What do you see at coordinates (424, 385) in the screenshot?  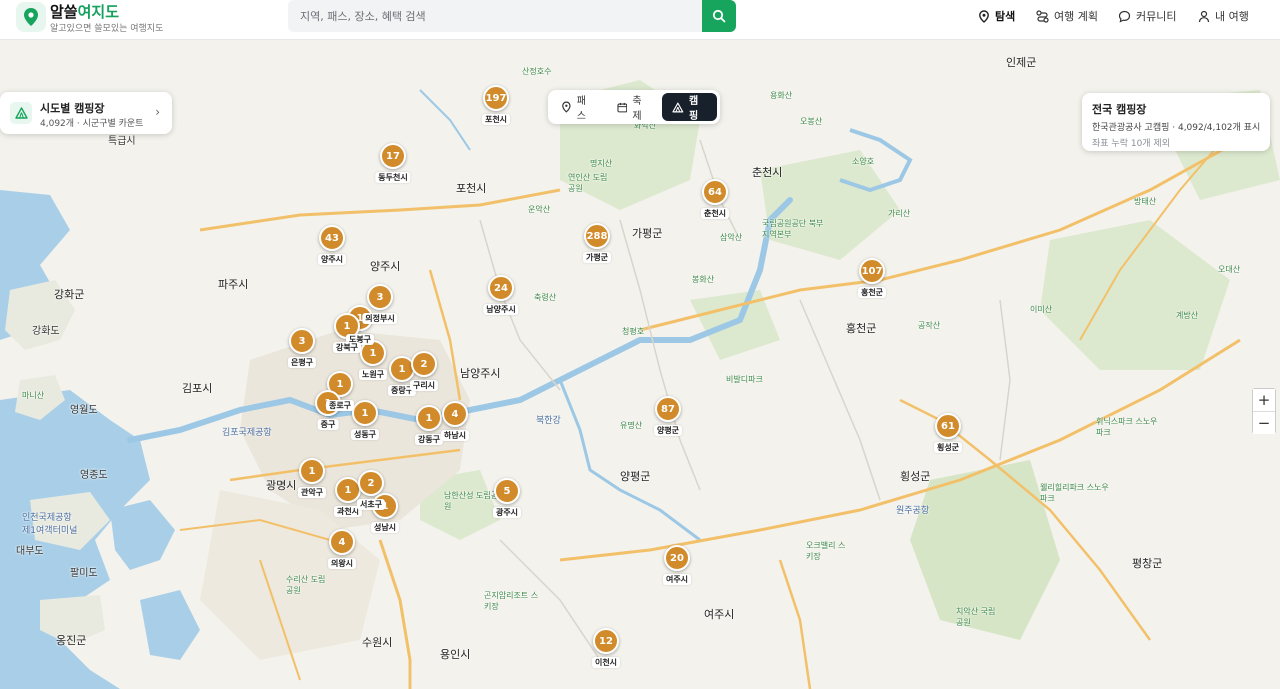 I see `cluster-label: 구리시` at bounding box center [424, 385].